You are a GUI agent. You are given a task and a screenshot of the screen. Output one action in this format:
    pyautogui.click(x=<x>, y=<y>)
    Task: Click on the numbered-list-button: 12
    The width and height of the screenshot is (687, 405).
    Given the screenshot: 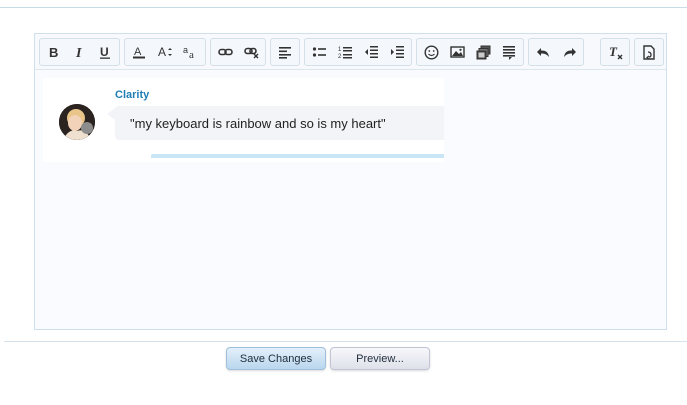 What is the action you would take?
    pyautogui.click(x=345, y=52)
    